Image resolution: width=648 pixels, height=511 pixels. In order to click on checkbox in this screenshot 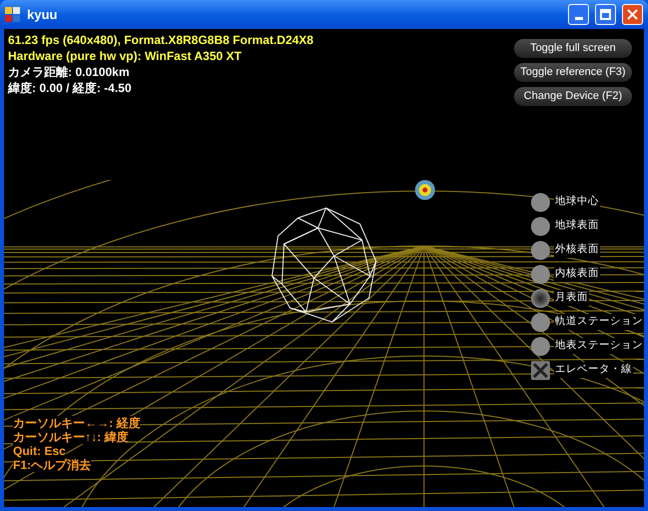, I will do `click(540, 370)`.